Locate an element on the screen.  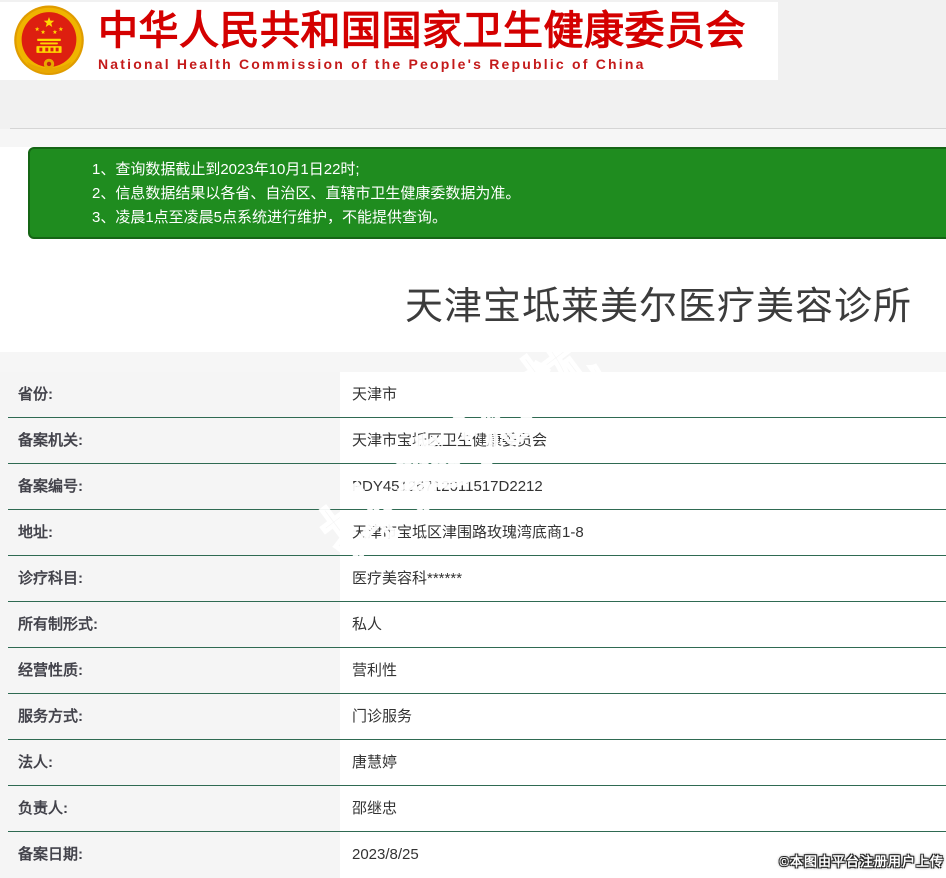
table-row-business-nature: 经营性质: 营利性 is located at coordinates (473, 671).